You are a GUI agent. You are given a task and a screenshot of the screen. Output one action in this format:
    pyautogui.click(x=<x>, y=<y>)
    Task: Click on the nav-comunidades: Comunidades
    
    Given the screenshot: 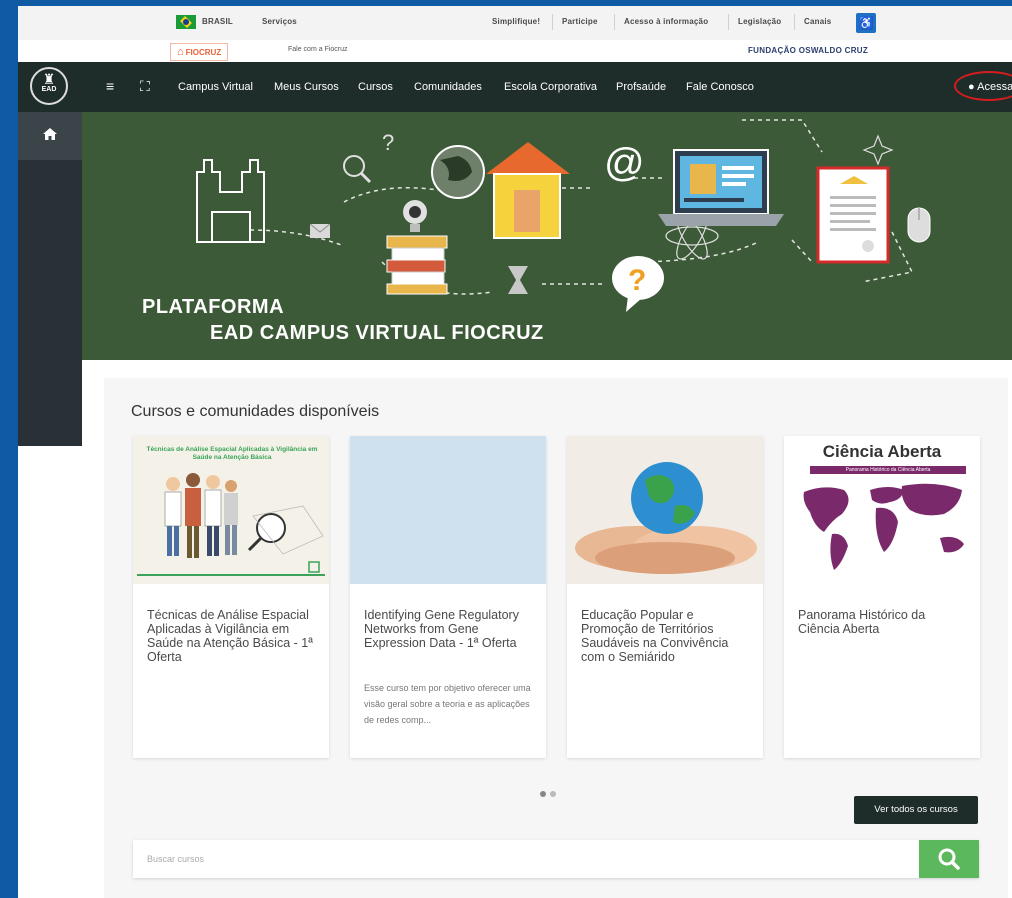 What is the action you would take?
    pyautogui.click(x=448, y=87)
    